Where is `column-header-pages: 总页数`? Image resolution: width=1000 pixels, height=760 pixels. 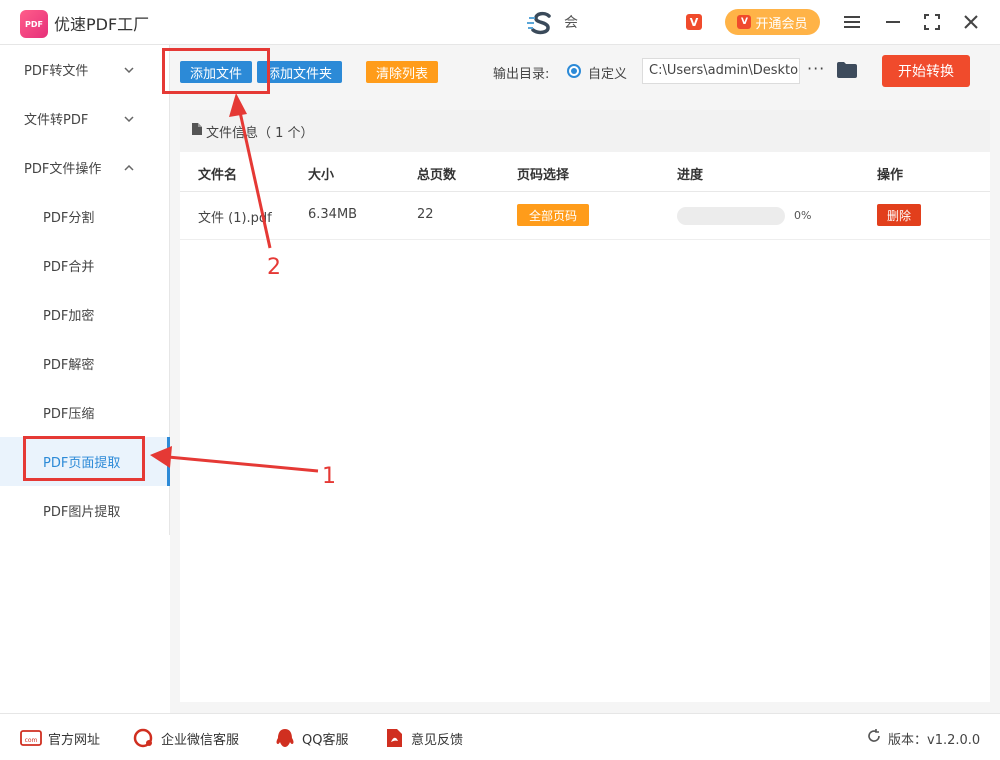
column-header-pages: 总页数 is located at coordinates (437, 175).